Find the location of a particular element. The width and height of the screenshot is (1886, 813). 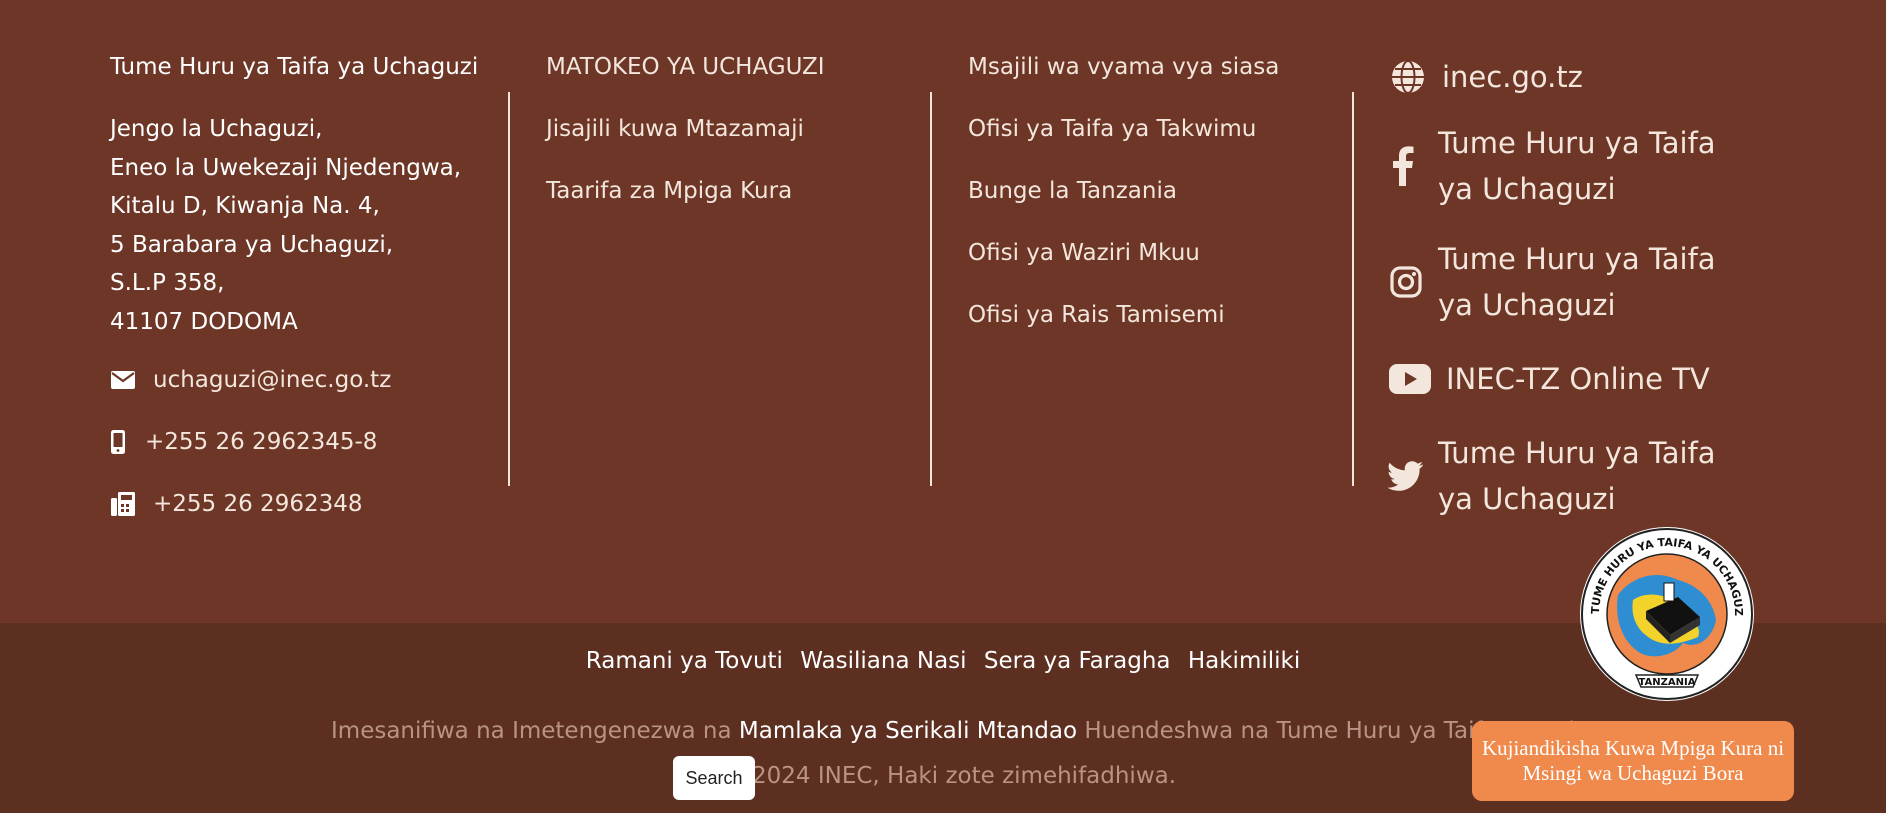

address-line: Eneo la Uwekezaji Njedengwa, is located at coordinates (286, 167).